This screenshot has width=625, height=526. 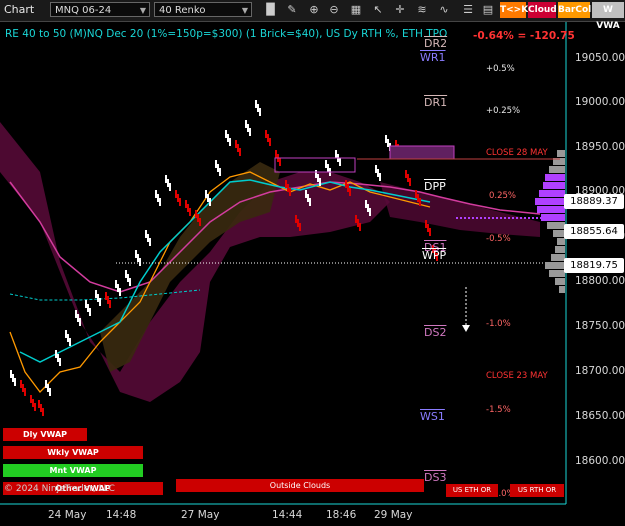 I want to click on period-selector: 40 Renko ▼, so click(x=203, y=9).